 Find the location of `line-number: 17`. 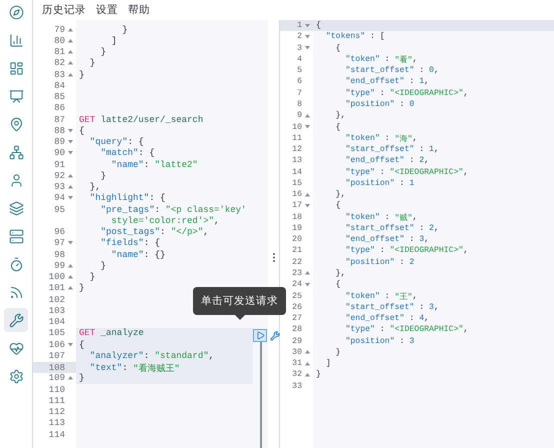

line-number: 17 is located at coordinates (297, 205).